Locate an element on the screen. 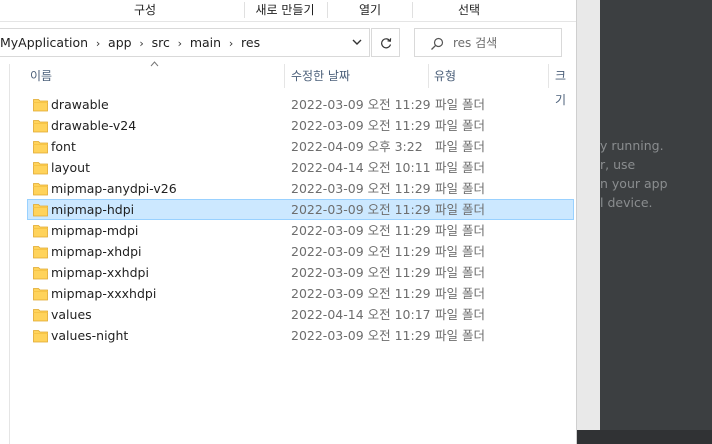 The image size is (712, 444). ide-hint-line: l device. is located at coordinates (626, 202).